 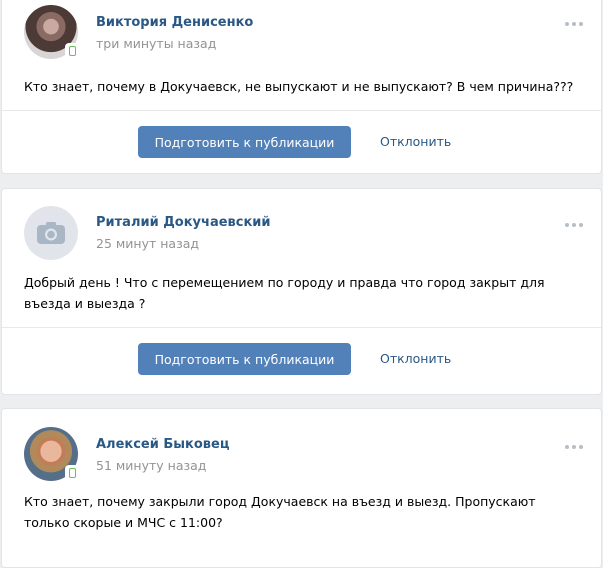 What do you see at coordinates (301, 36) in the screenshot?
I see `post-header: Виктория Денисенко три минуты назад` at bounding box center [301, 36].